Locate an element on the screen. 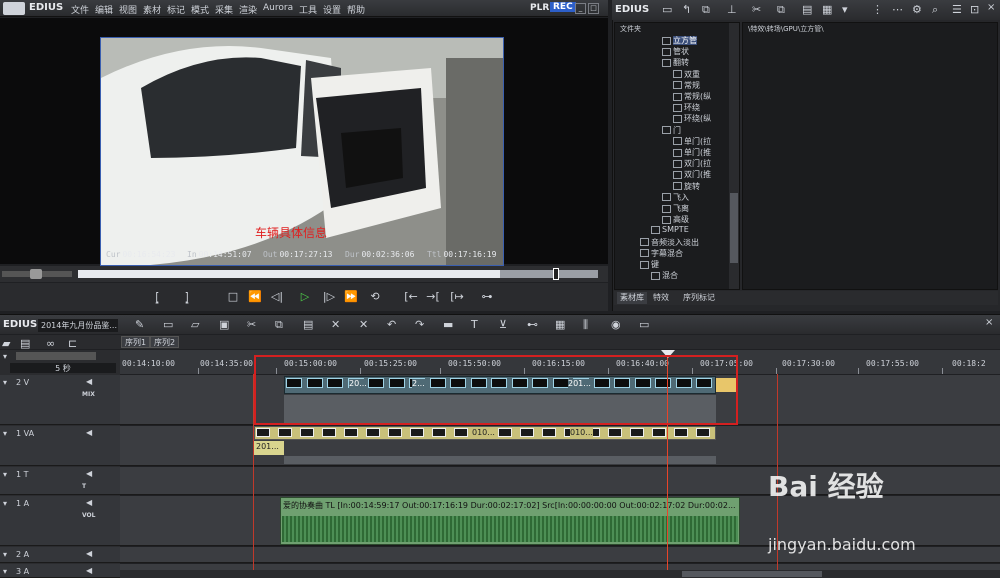  menu-item-8: Aurora is located at coordinates (278, 8).